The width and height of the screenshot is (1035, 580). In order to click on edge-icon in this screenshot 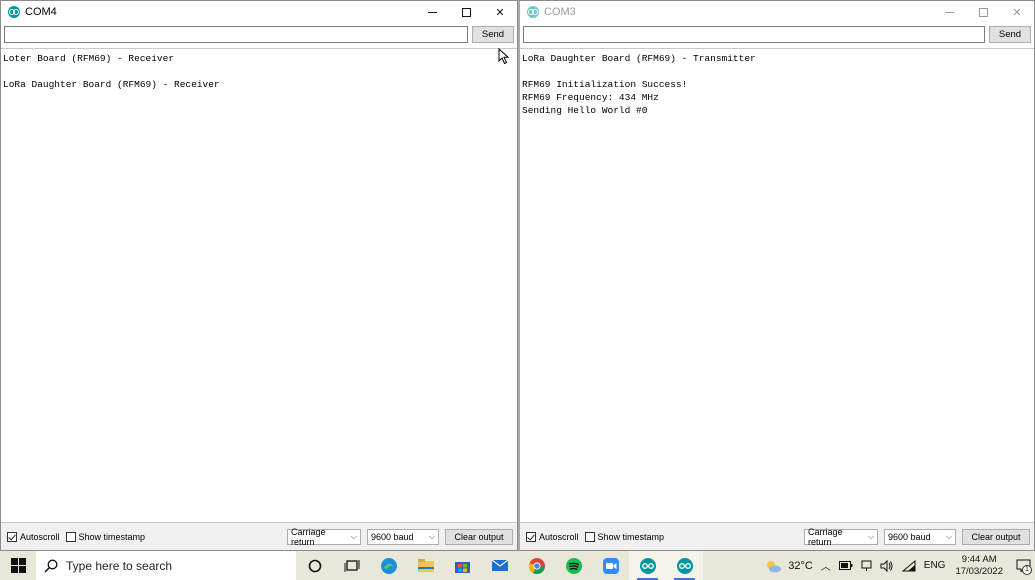, I will do `click(388, 565)`.